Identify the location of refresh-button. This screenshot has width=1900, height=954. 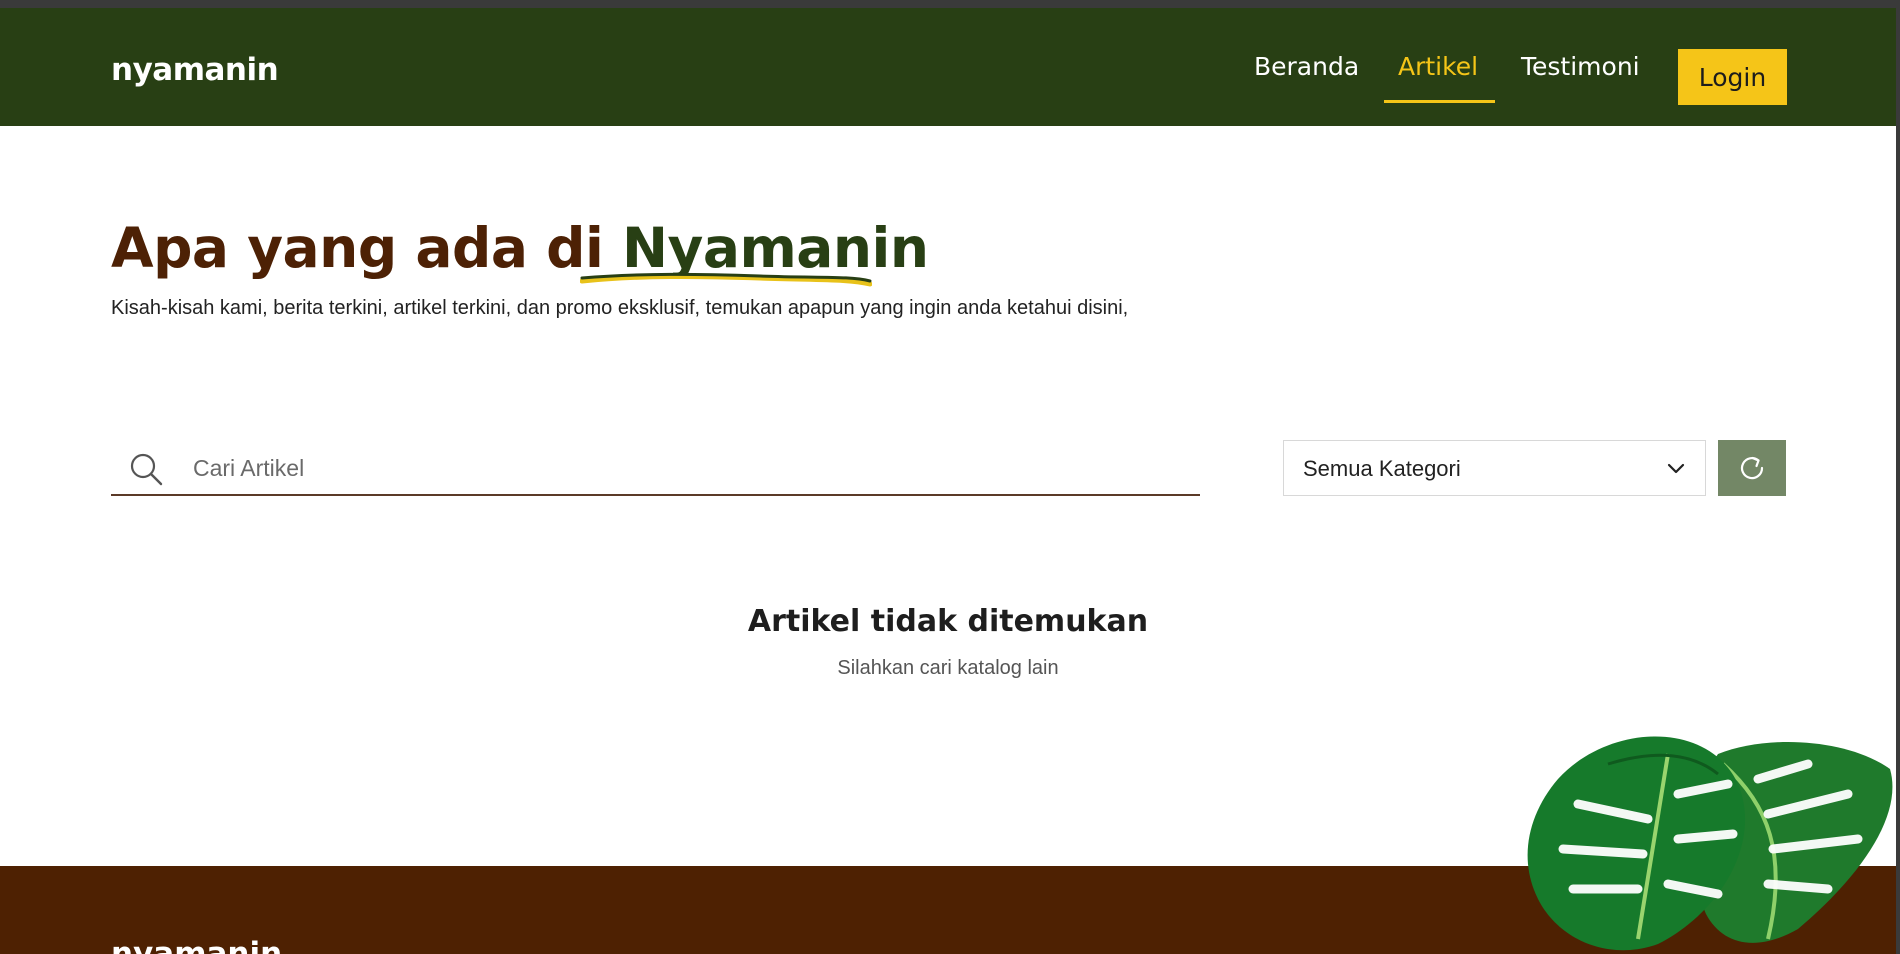
(1752, 468).